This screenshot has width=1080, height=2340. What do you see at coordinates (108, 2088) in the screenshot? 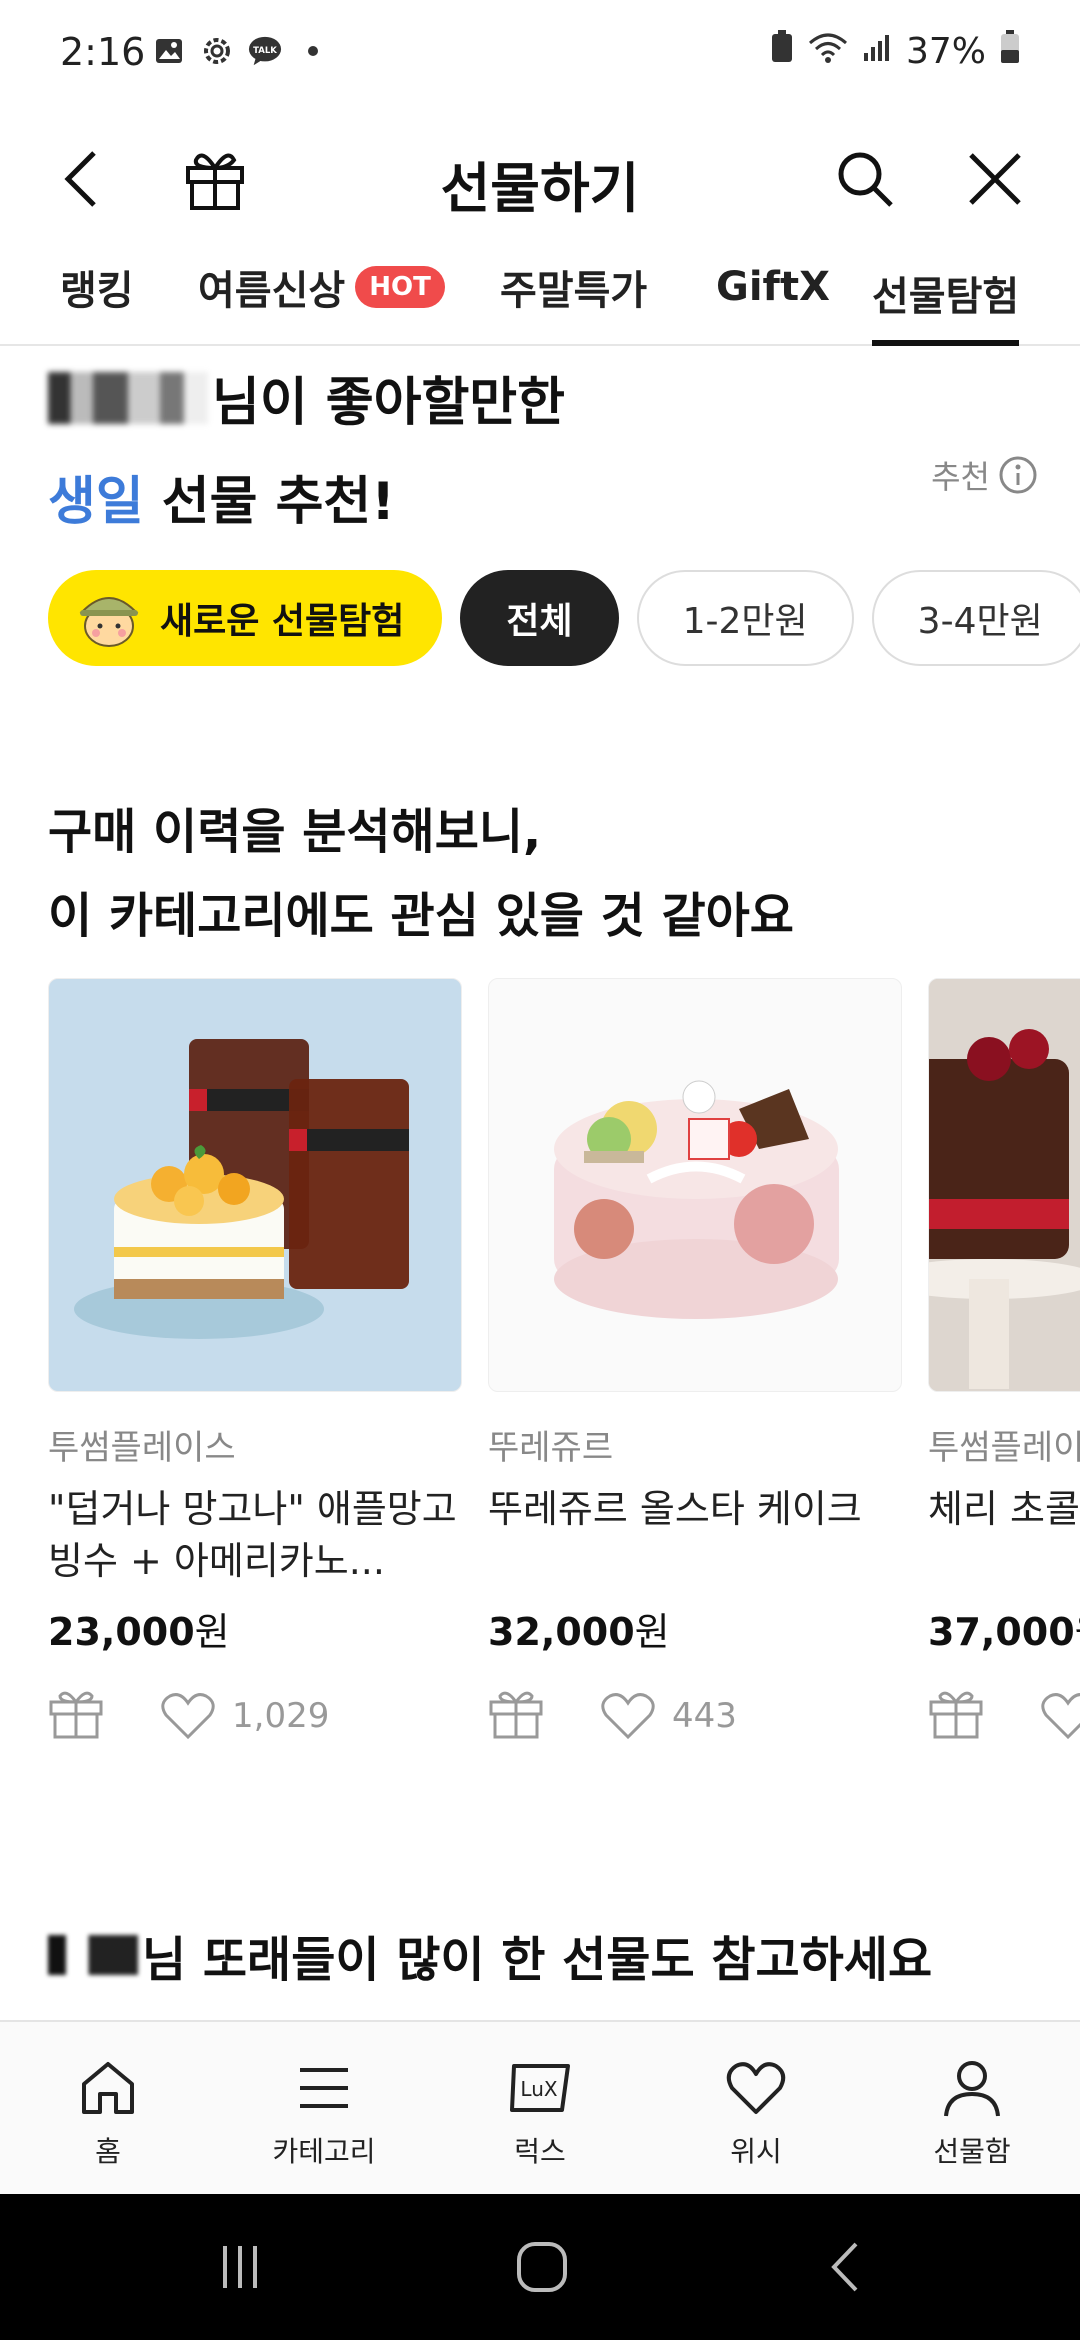
I see `home-icon` at bounding box center [108, 2088].